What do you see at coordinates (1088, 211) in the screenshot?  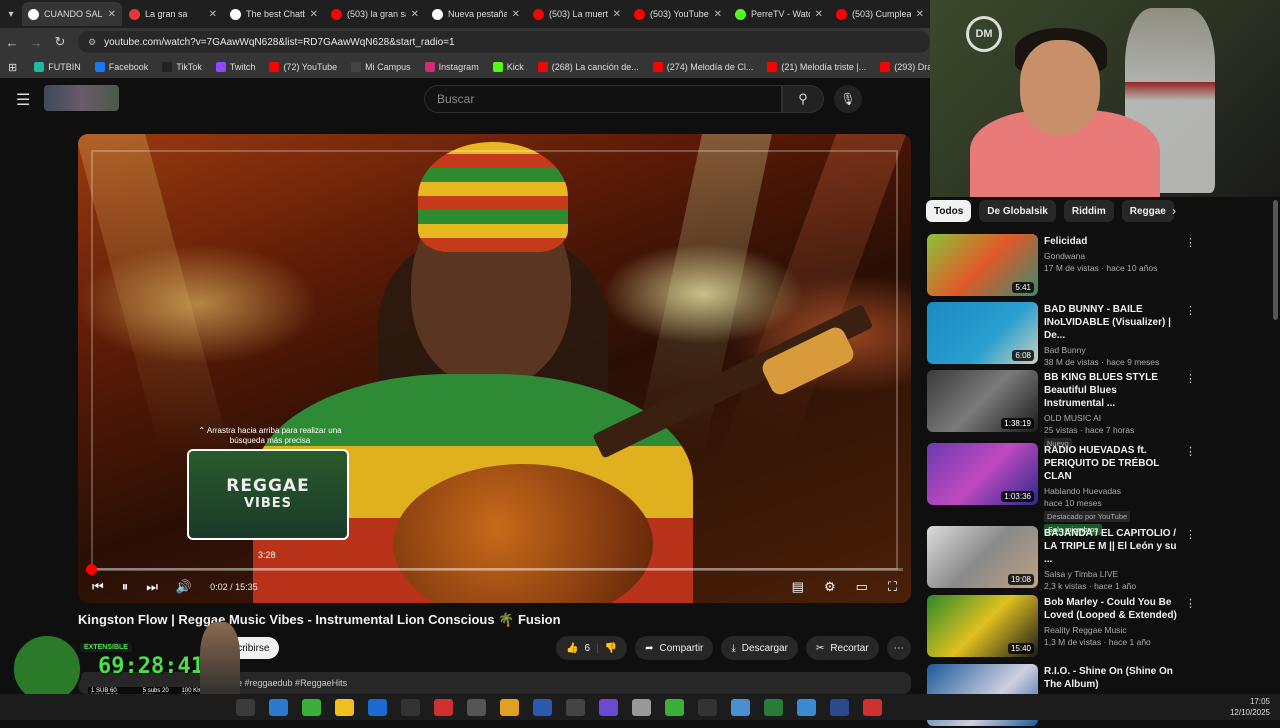 I see `filter-chip: Riddim` at bounding box center [1088, 211].